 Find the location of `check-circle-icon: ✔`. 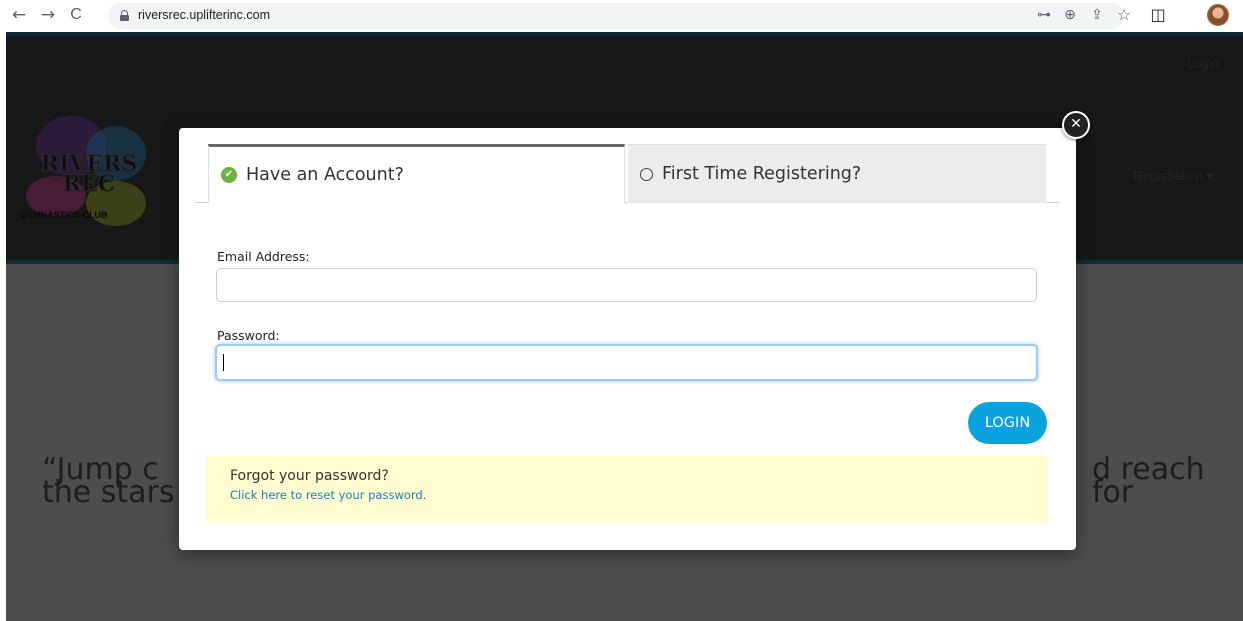

check-circle-icon: ✔ is located at coordinates (229, 175).